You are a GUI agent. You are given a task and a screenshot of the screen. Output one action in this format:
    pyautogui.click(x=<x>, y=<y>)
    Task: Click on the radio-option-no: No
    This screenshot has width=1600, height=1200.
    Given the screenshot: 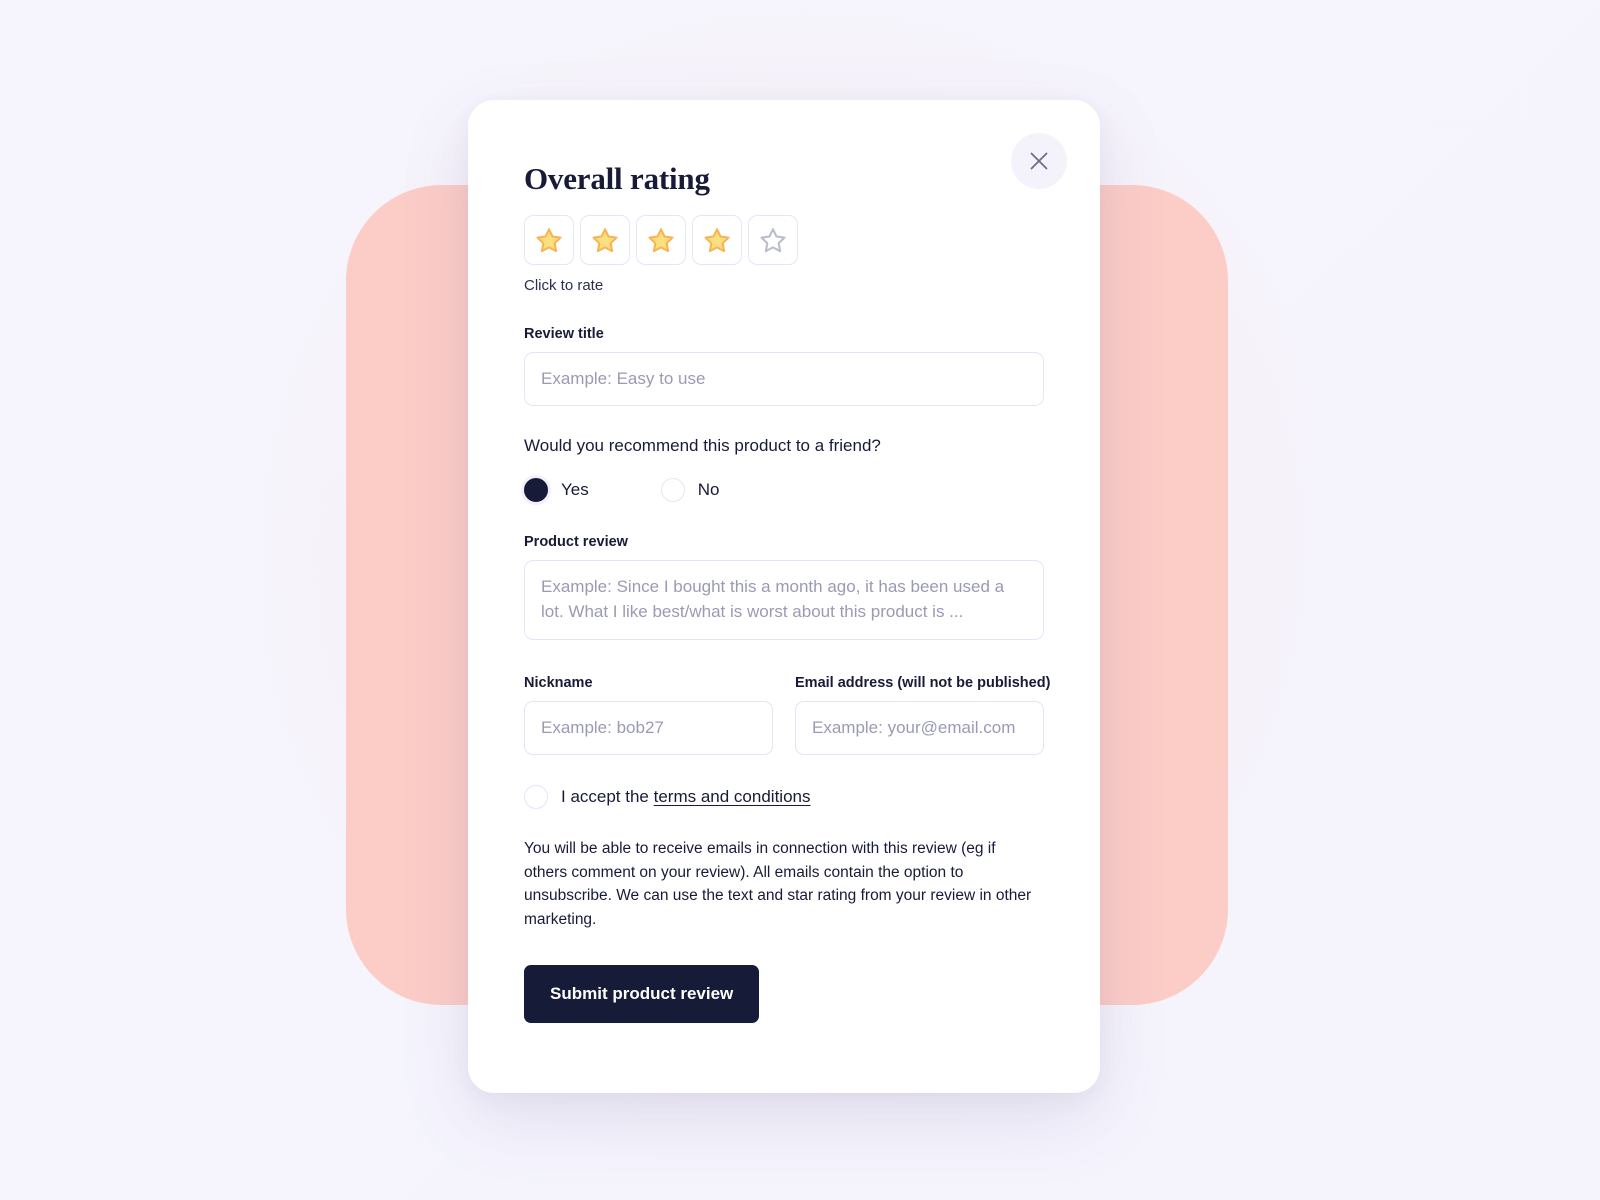 What is the action you would take?
    pyautogui.click(x=690, y=490)
    